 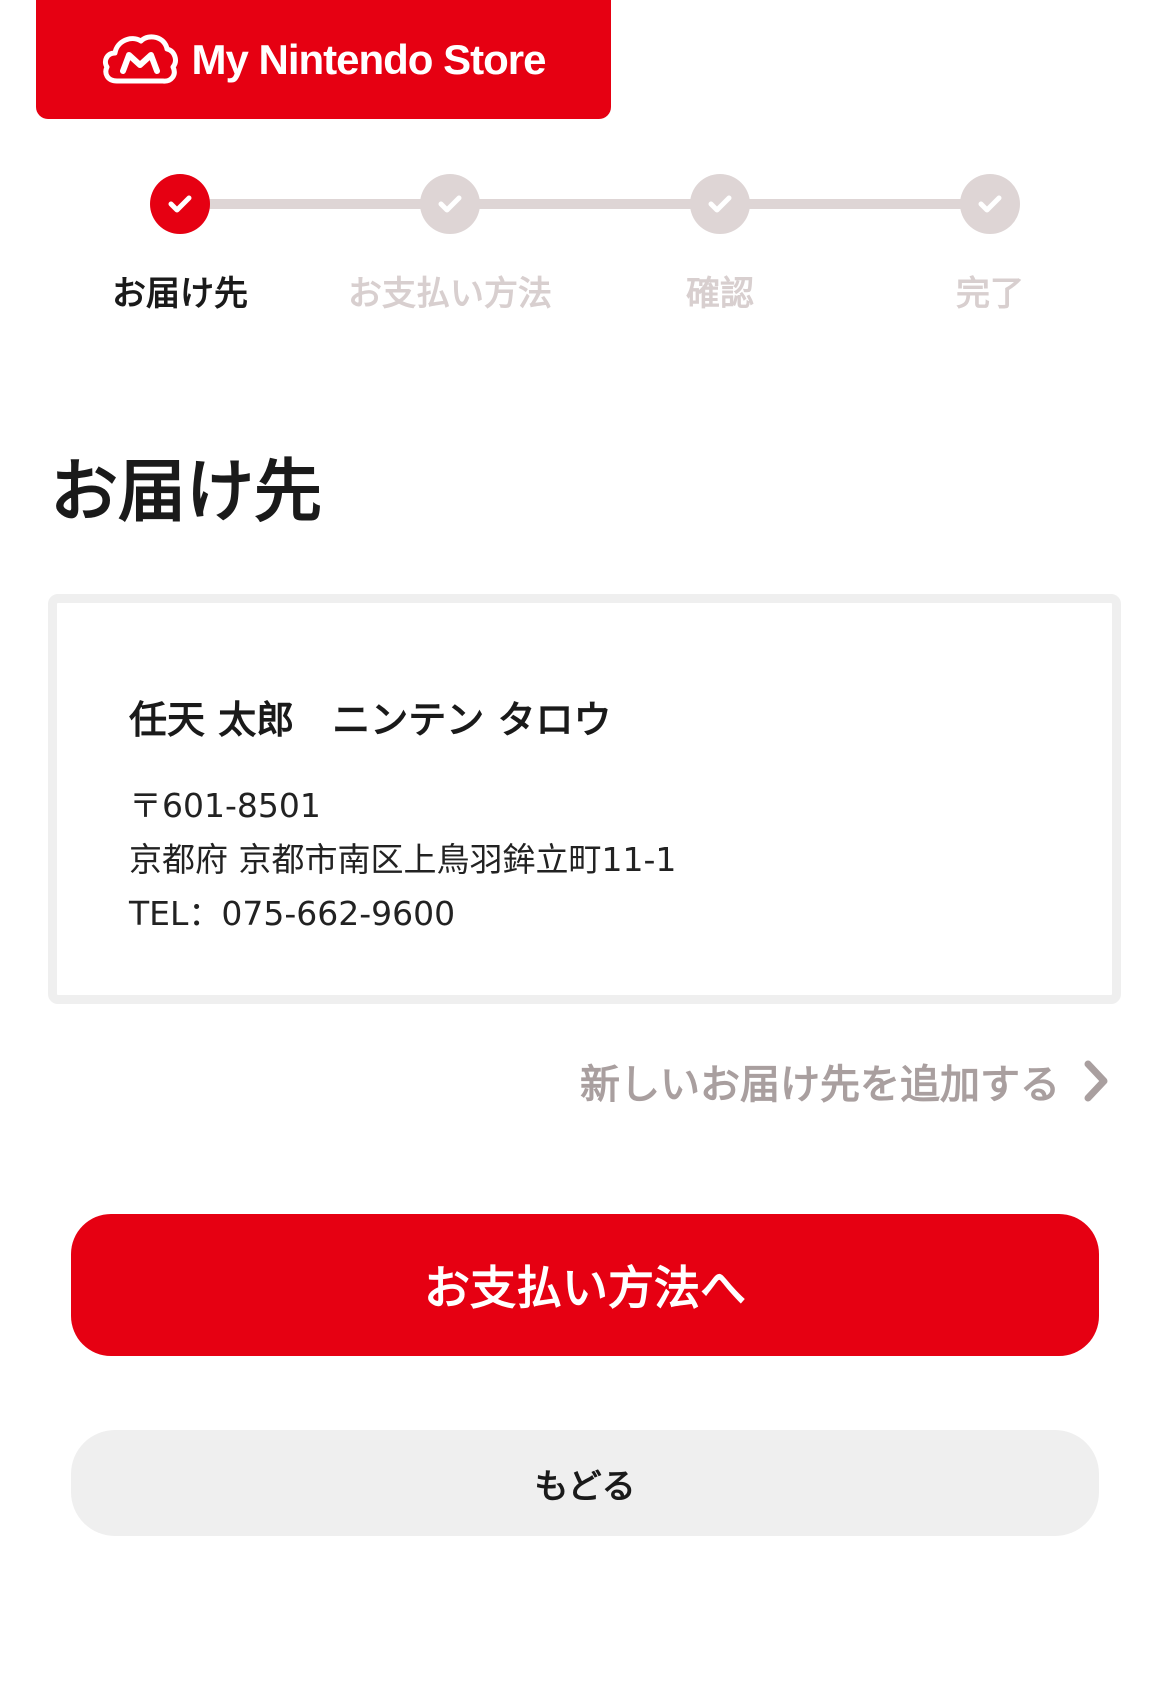 I want to click on recipient-name: 任天 太郎 ニンテン タロウ, so click(x=370, y=720).